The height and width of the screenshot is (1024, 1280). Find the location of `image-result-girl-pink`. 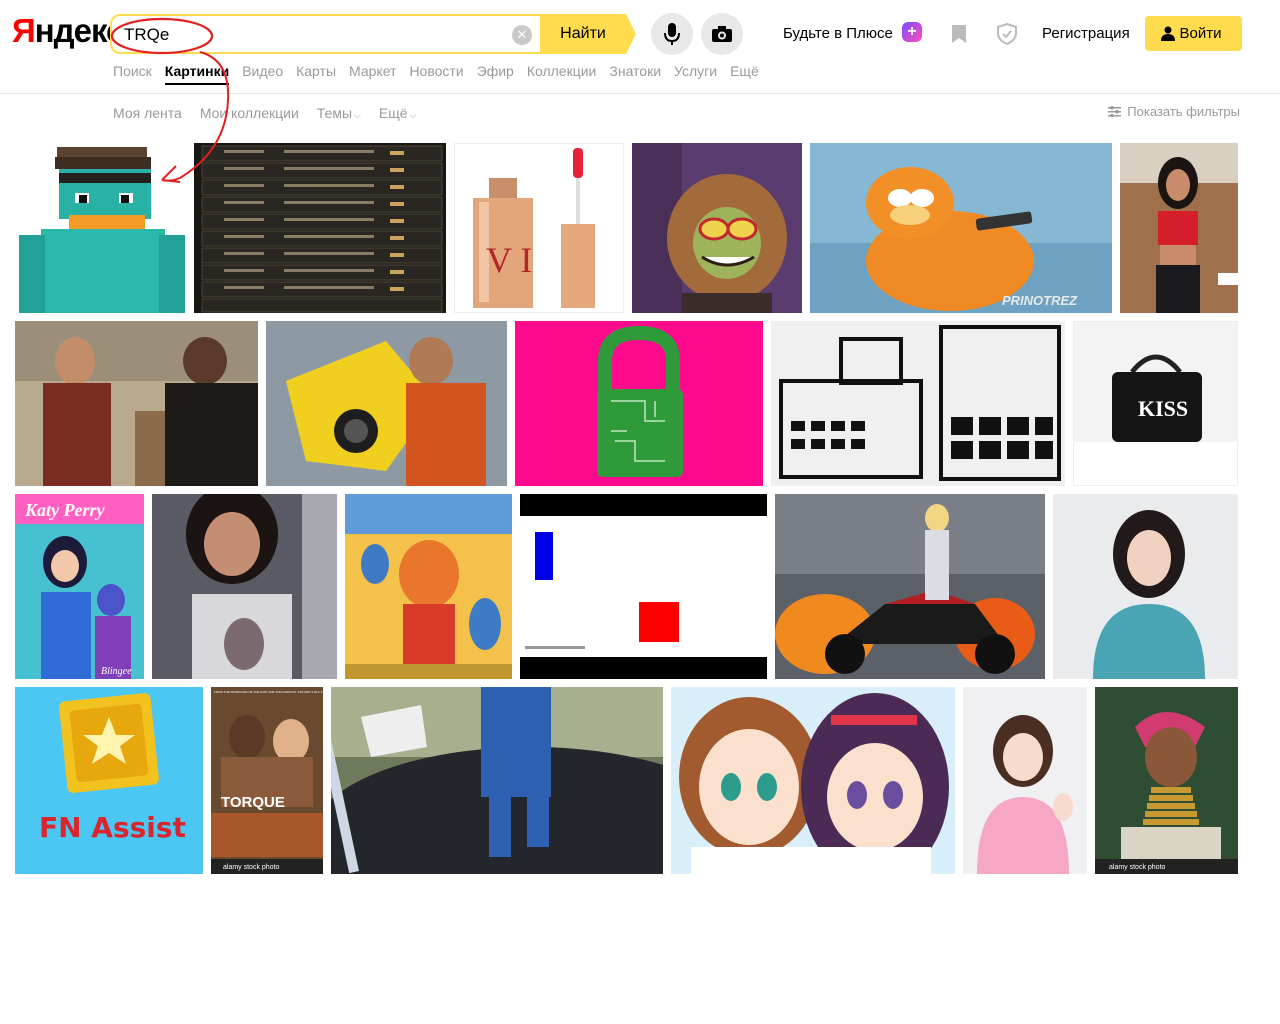

image-result-girl-pink is located at coordinates (1025, 780).